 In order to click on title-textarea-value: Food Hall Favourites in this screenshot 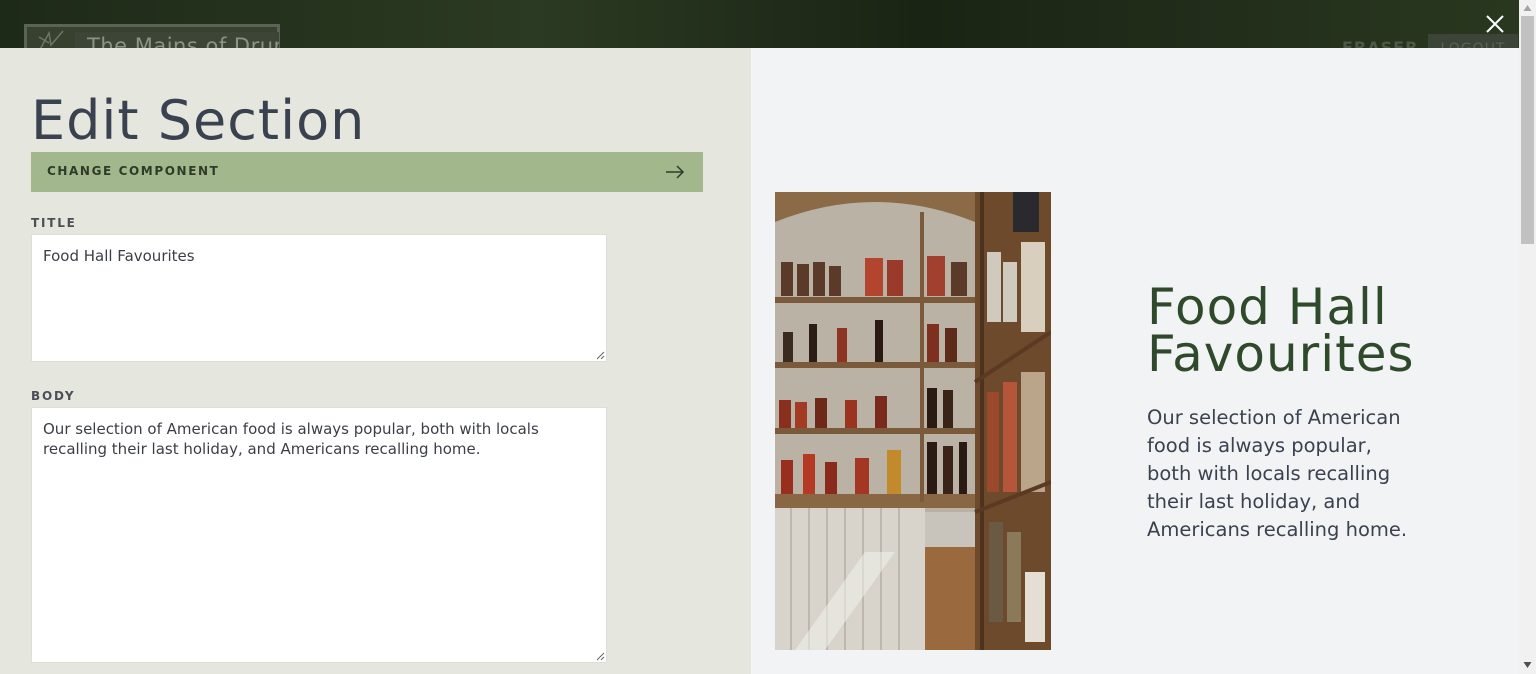, I will do `click(119, 256)`.